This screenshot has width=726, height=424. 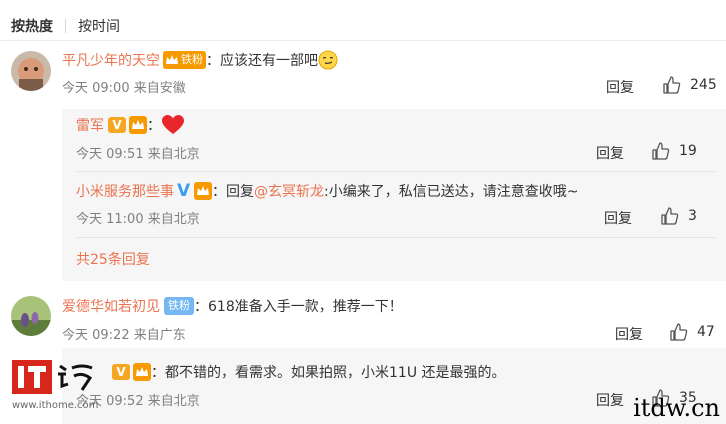 I want to click on comment-text: ：应该还有一部吧, so click(x=262, y=61).